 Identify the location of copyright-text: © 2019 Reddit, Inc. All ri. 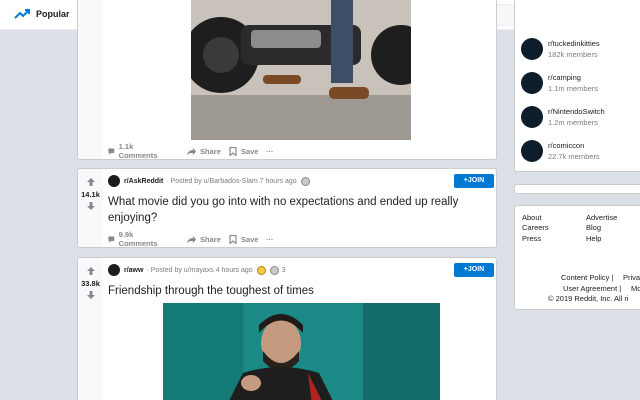
(588, 298).